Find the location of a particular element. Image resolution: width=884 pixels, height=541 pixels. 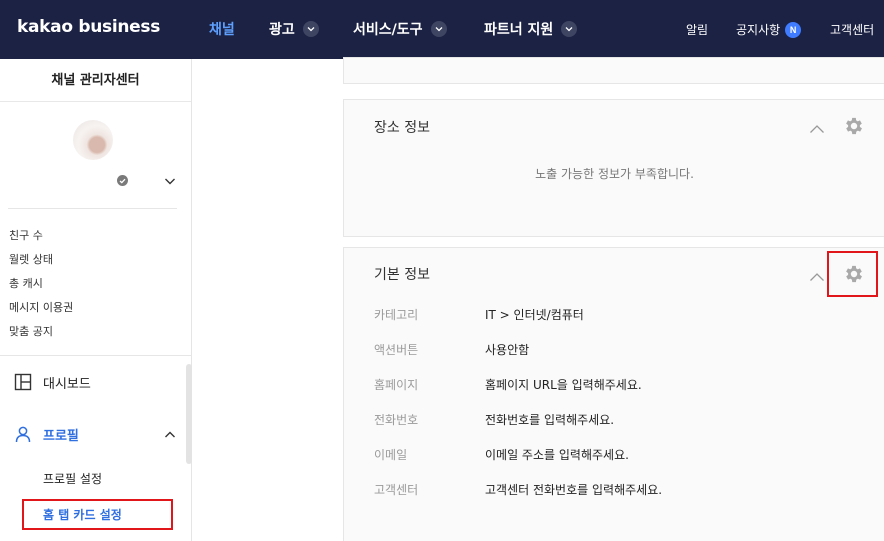

stat-total-cash: 총 캐시 is located at coordinates (26, 283).